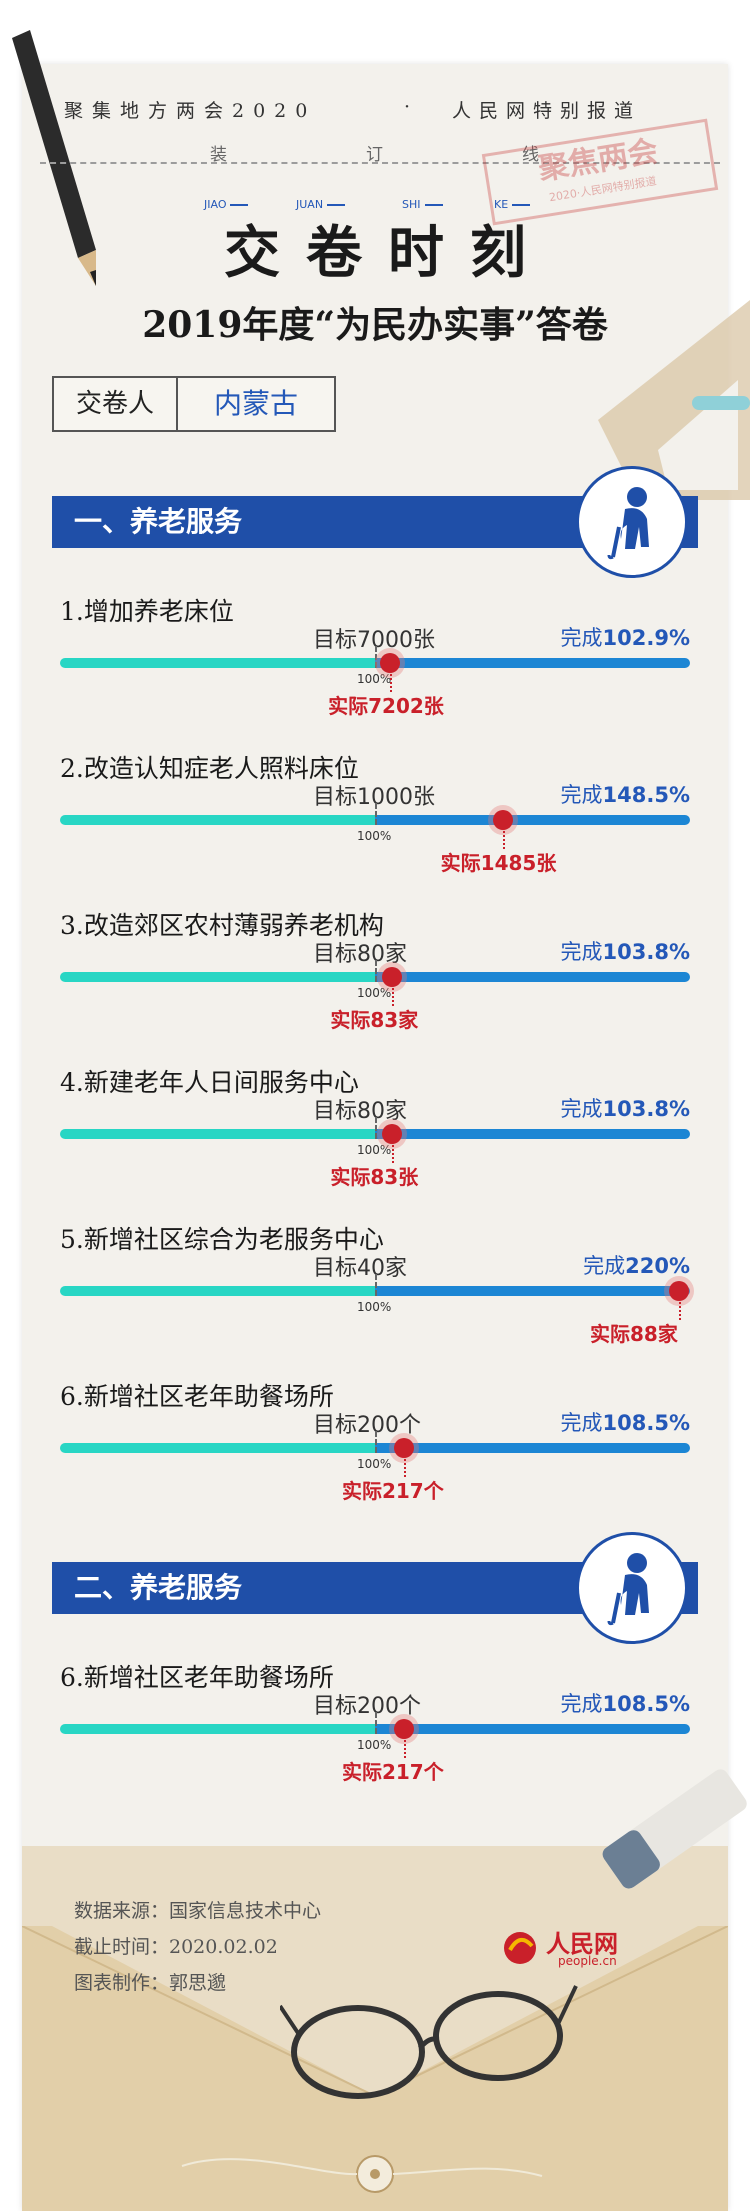  I want to click on footer-author: 图表制作：郭思邈, so click(150, 1983).